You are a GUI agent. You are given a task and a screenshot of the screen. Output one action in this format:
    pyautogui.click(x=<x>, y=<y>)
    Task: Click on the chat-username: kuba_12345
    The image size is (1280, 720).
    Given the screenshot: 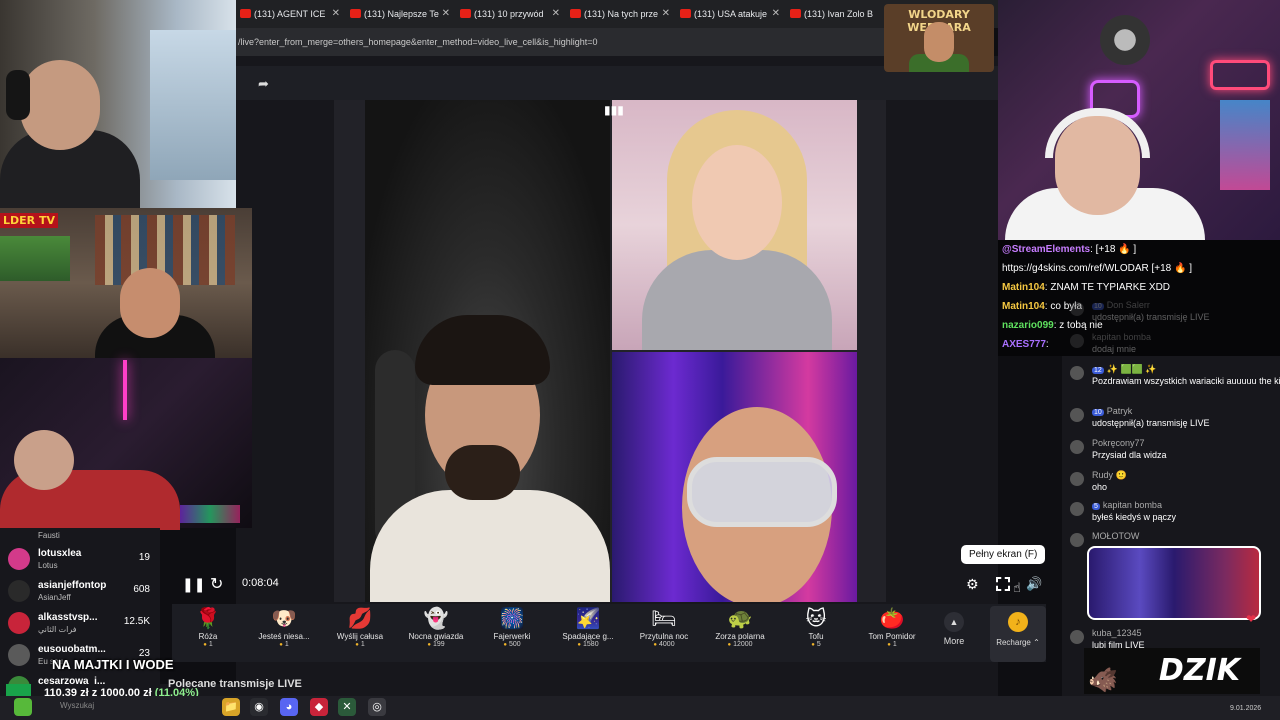 What is the action you would take?
    pyautogui.click(x=1117, y=633)
    